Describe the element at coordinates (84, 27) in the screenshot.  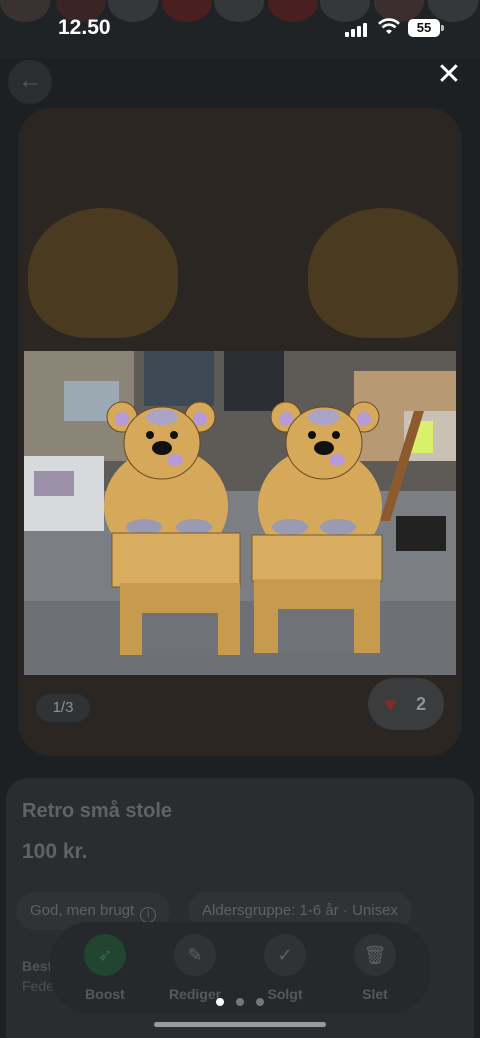
I see `status-time: 12.50` at that location.